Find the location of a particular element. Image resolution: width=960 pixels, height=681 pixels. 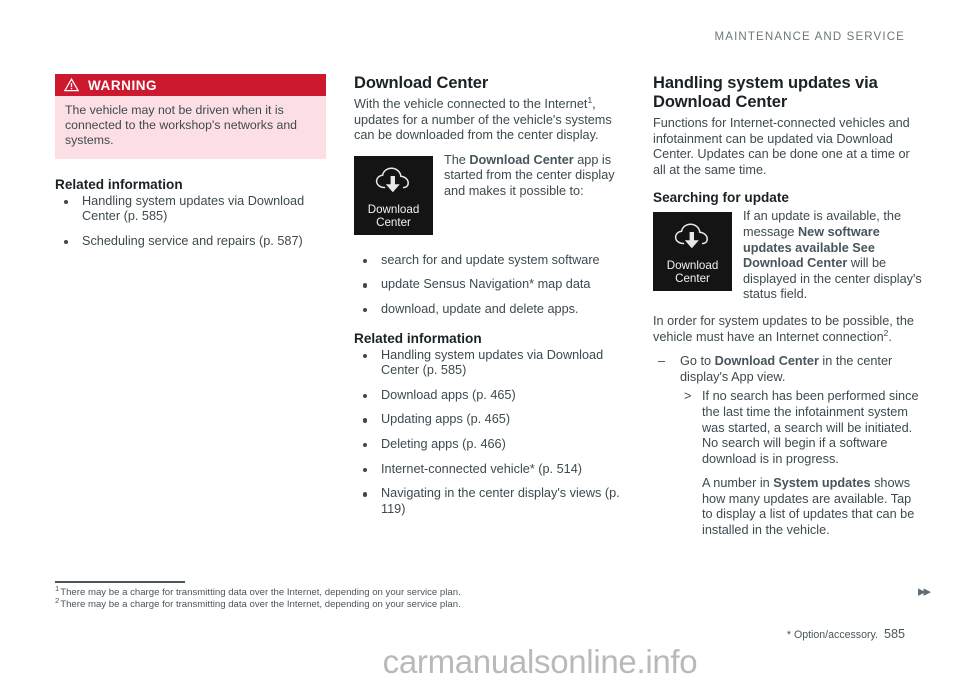

requirement-text-after: . is located at coordinates (890, 336).